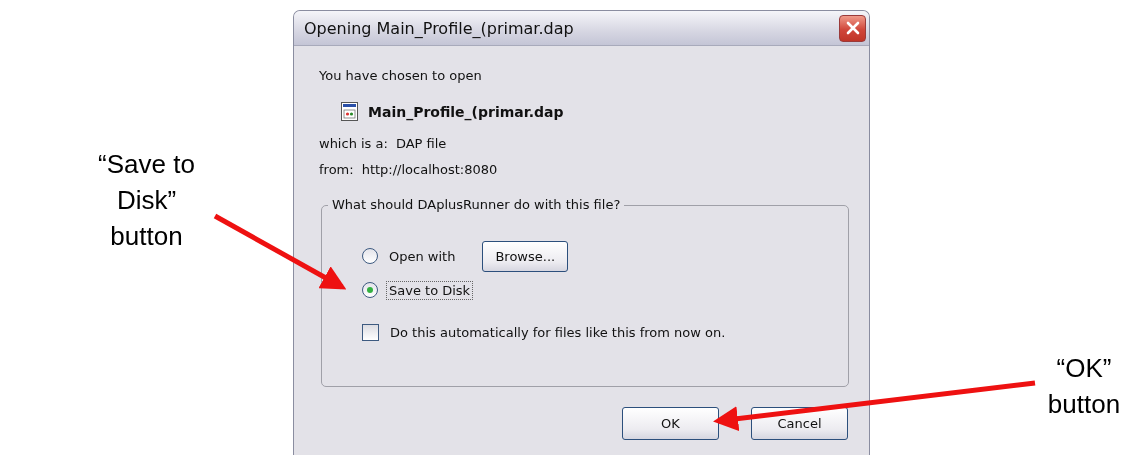 The image size is (1136, 455). I want to click on from-label: from:, so click(336, 169).